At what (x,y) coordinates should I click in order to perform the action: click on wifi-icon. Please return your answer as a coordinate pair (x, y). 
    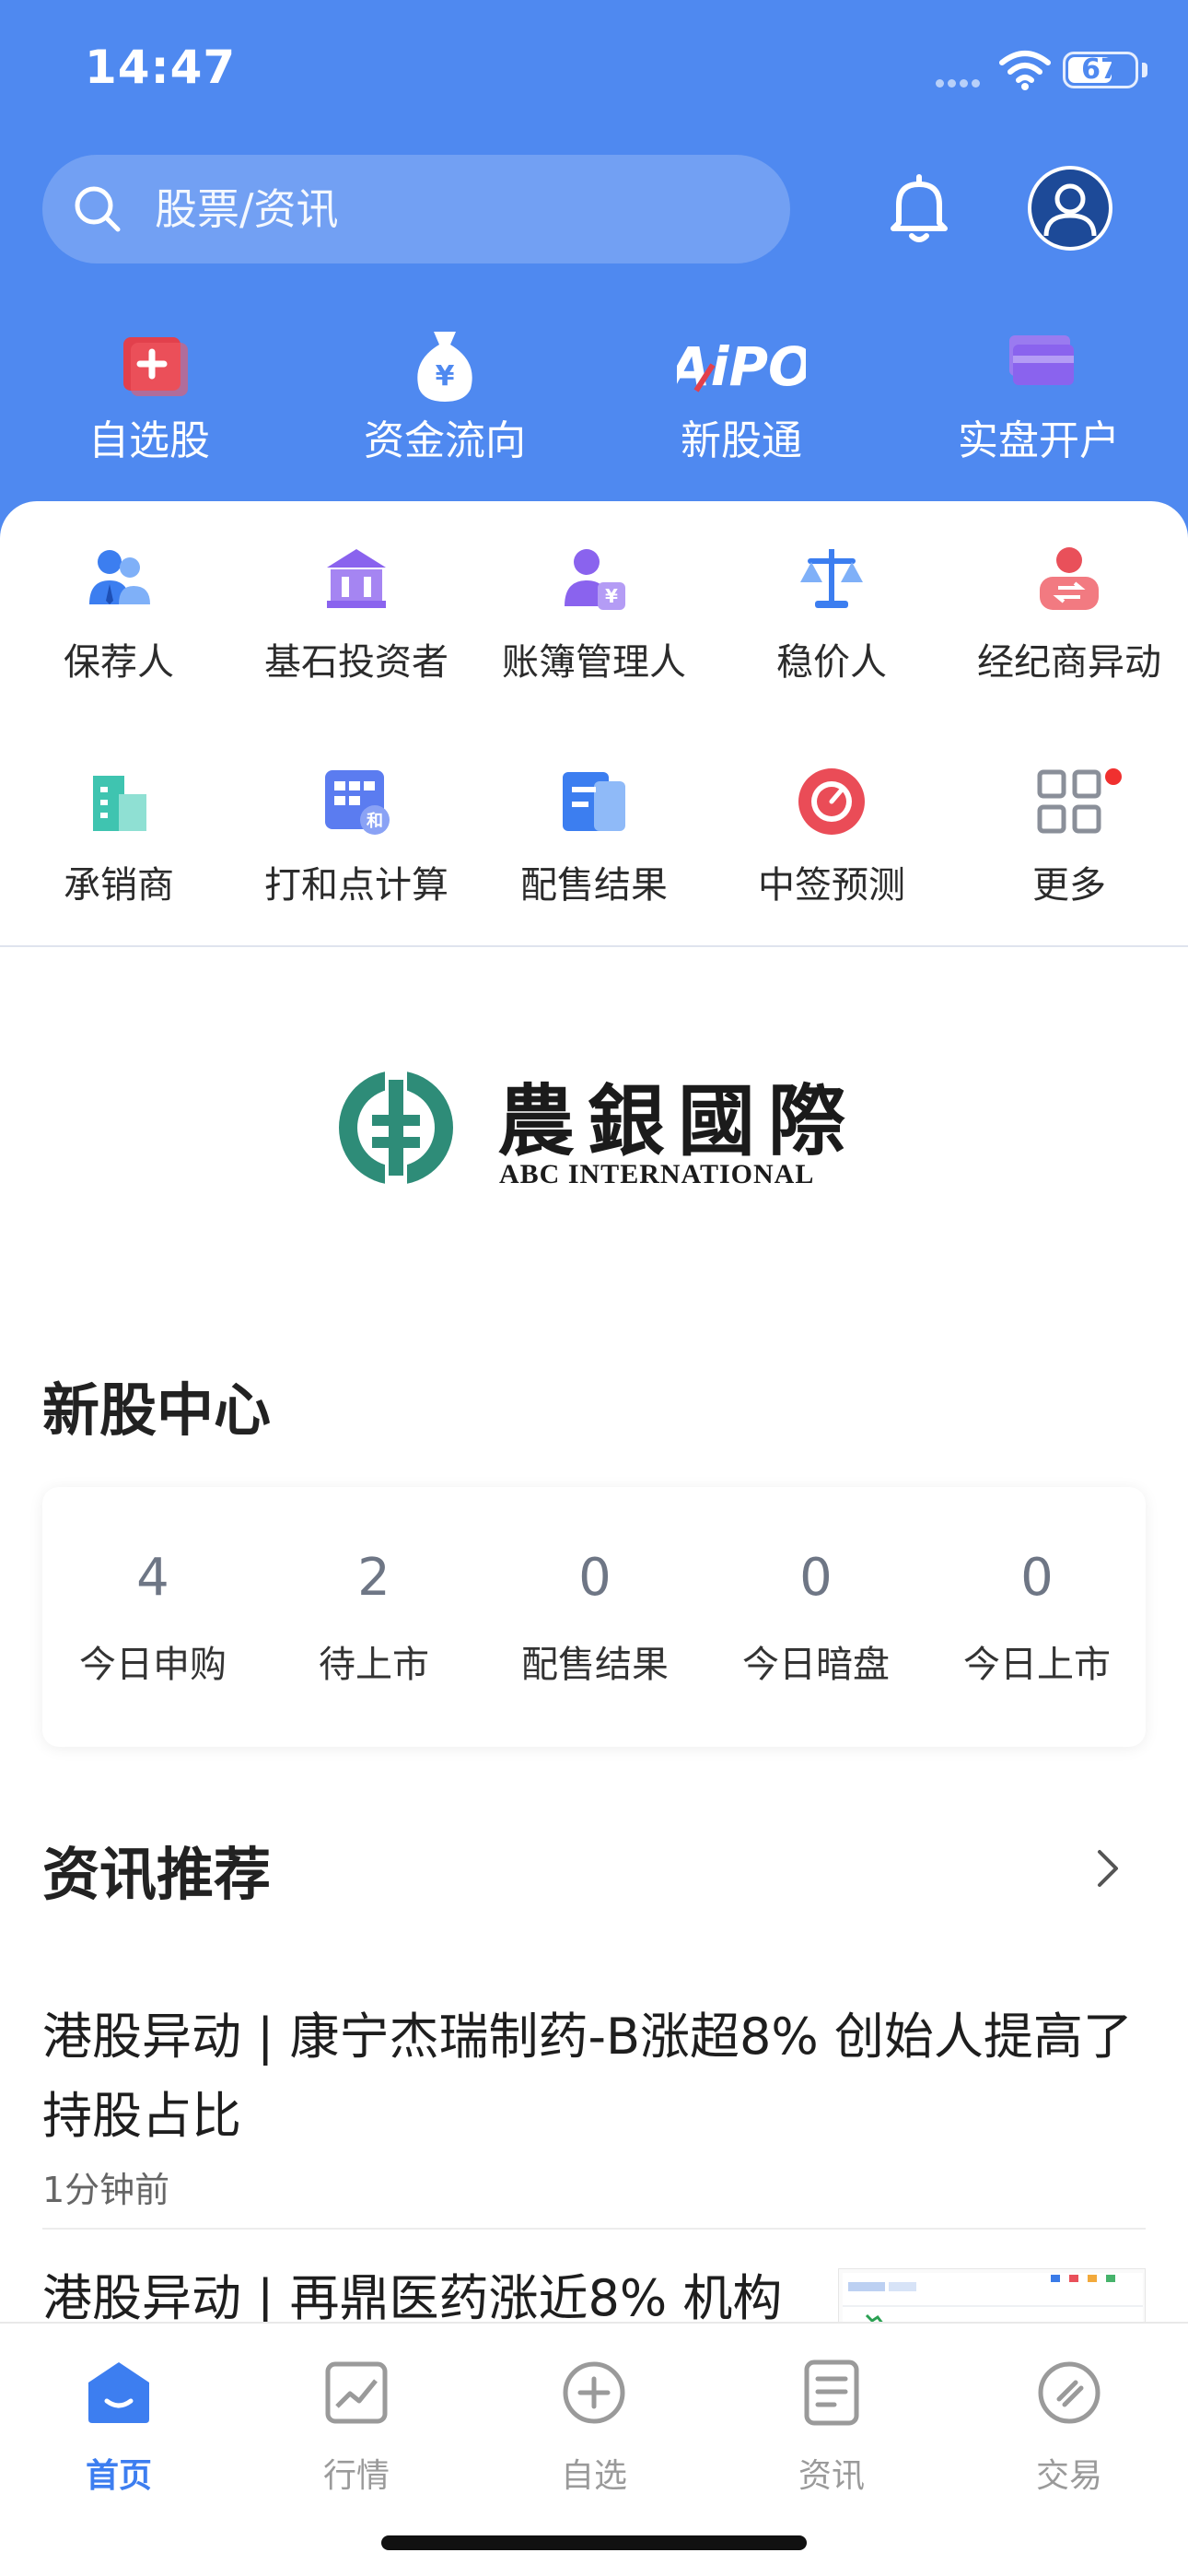
    Looking at the image, I should click on (1025, 70).